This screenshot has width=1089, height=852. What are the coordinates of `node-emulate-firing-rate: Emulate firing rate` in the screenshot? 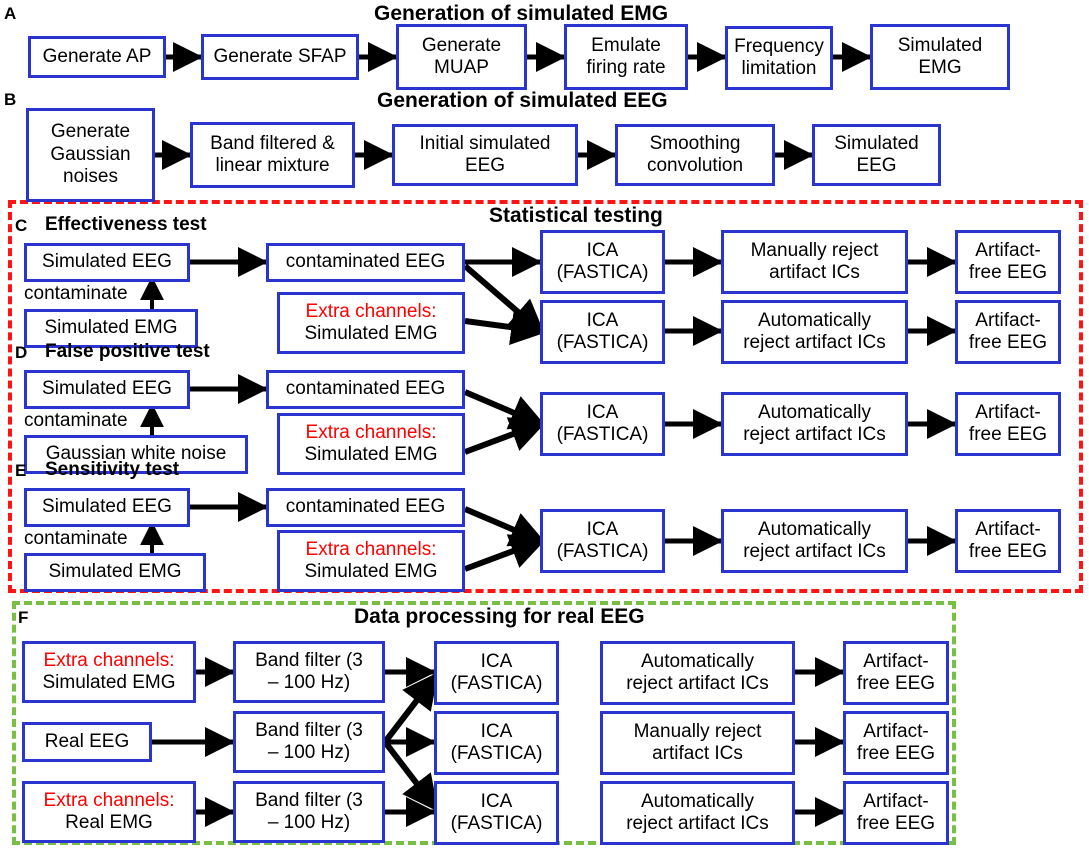 It's located at (626, 57).